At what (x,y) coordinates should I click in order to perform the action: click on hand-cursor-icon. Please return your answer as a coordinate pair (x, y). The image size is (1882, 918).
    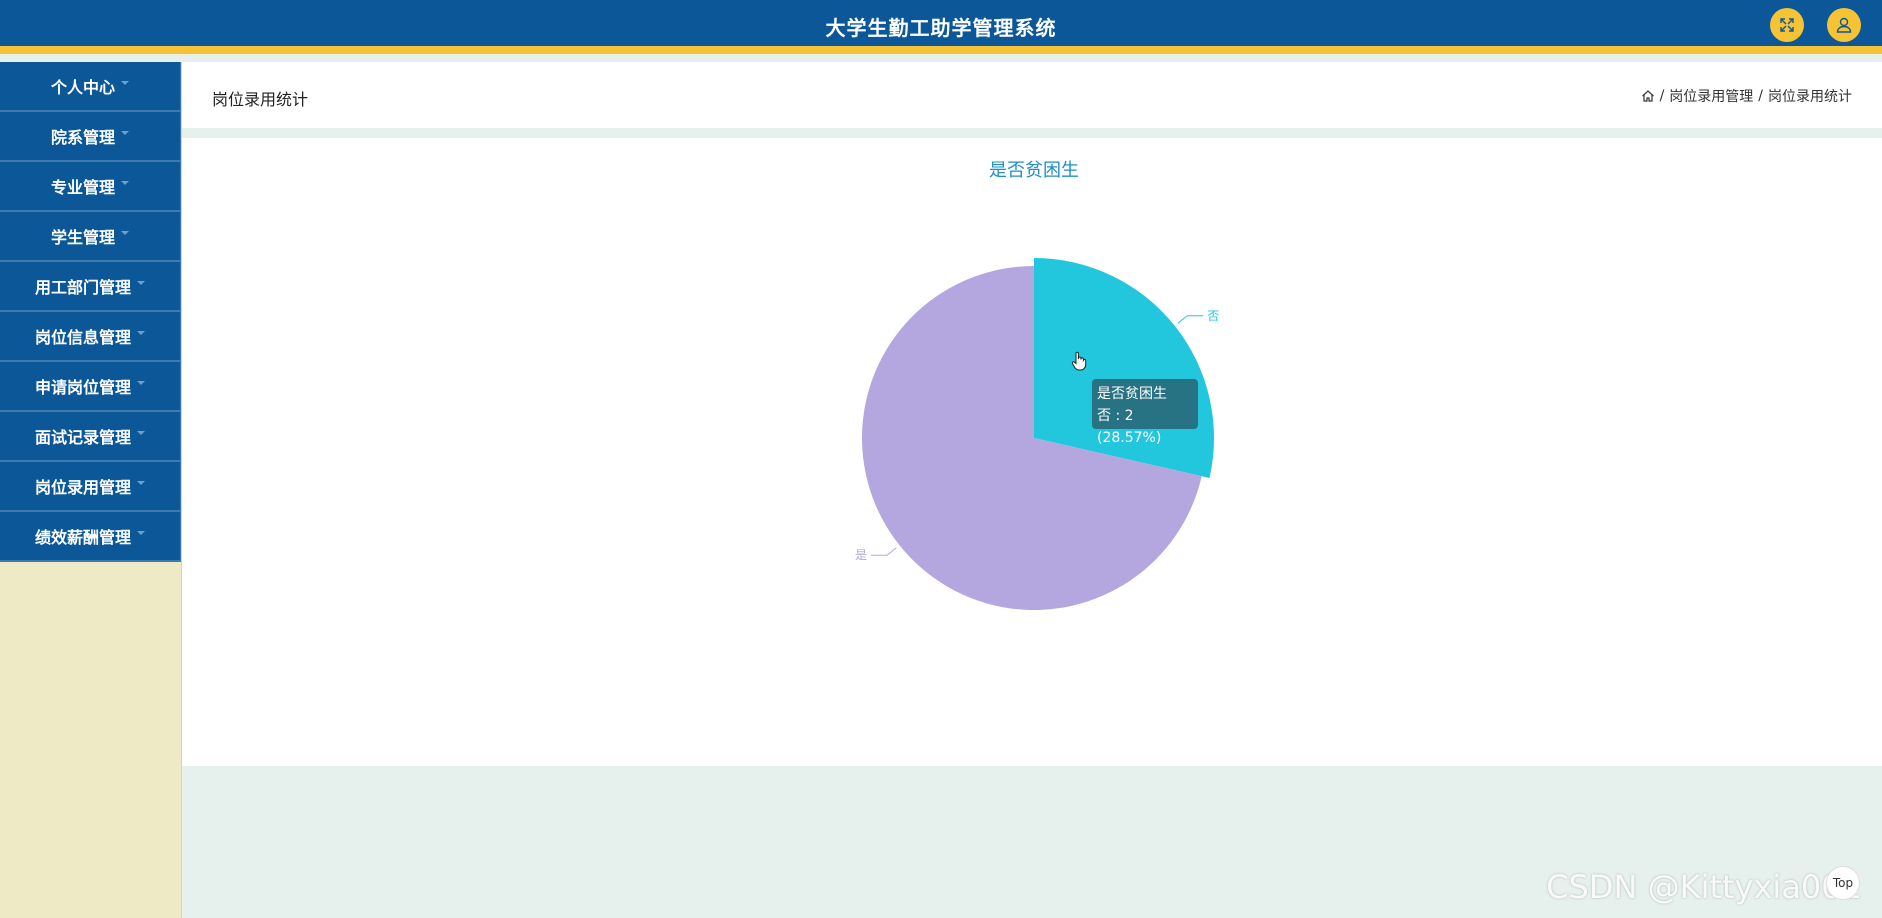
    Looking at the image, I should click on (1079, 361).